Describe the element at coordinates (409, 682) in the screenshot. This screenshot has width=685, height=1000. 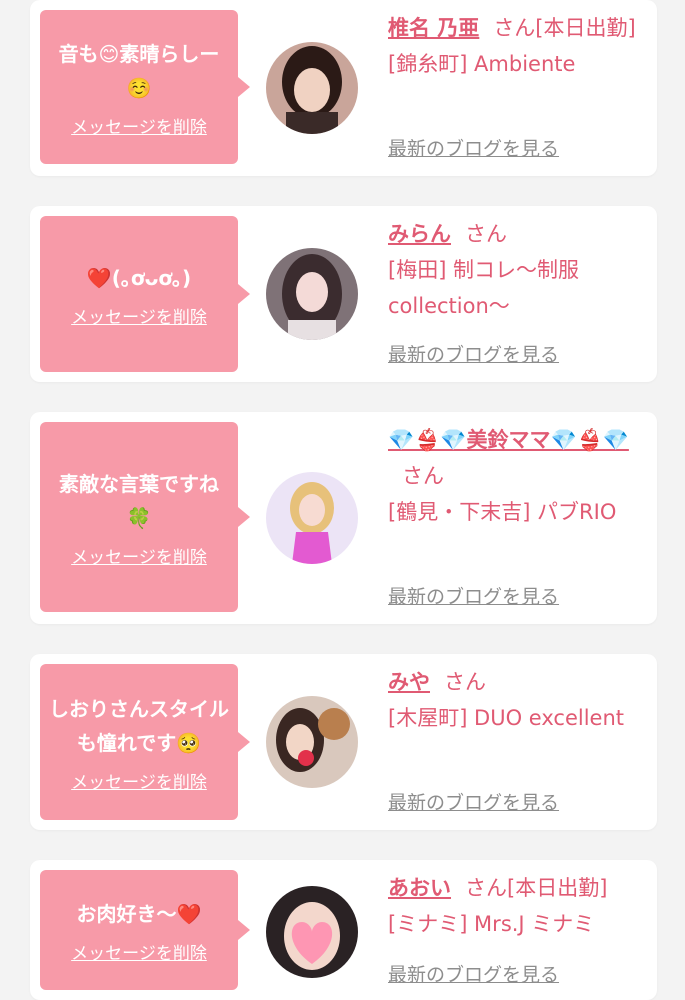
I see `sender-name-link: みや` at that location.